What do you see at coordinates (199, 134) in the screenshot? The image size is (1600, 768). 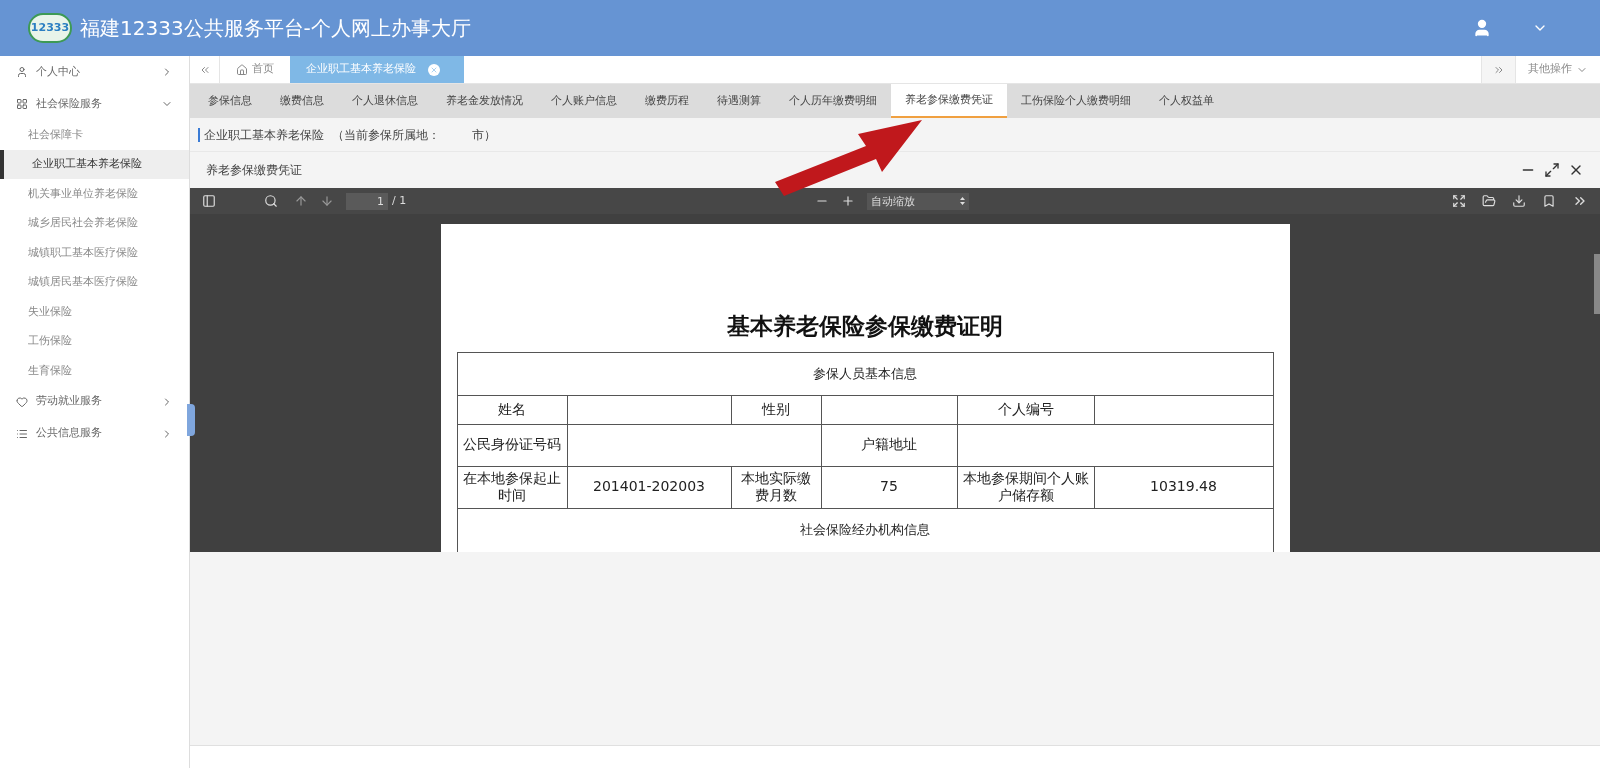 I see `accent-bar` at bounding box center [199, 134].